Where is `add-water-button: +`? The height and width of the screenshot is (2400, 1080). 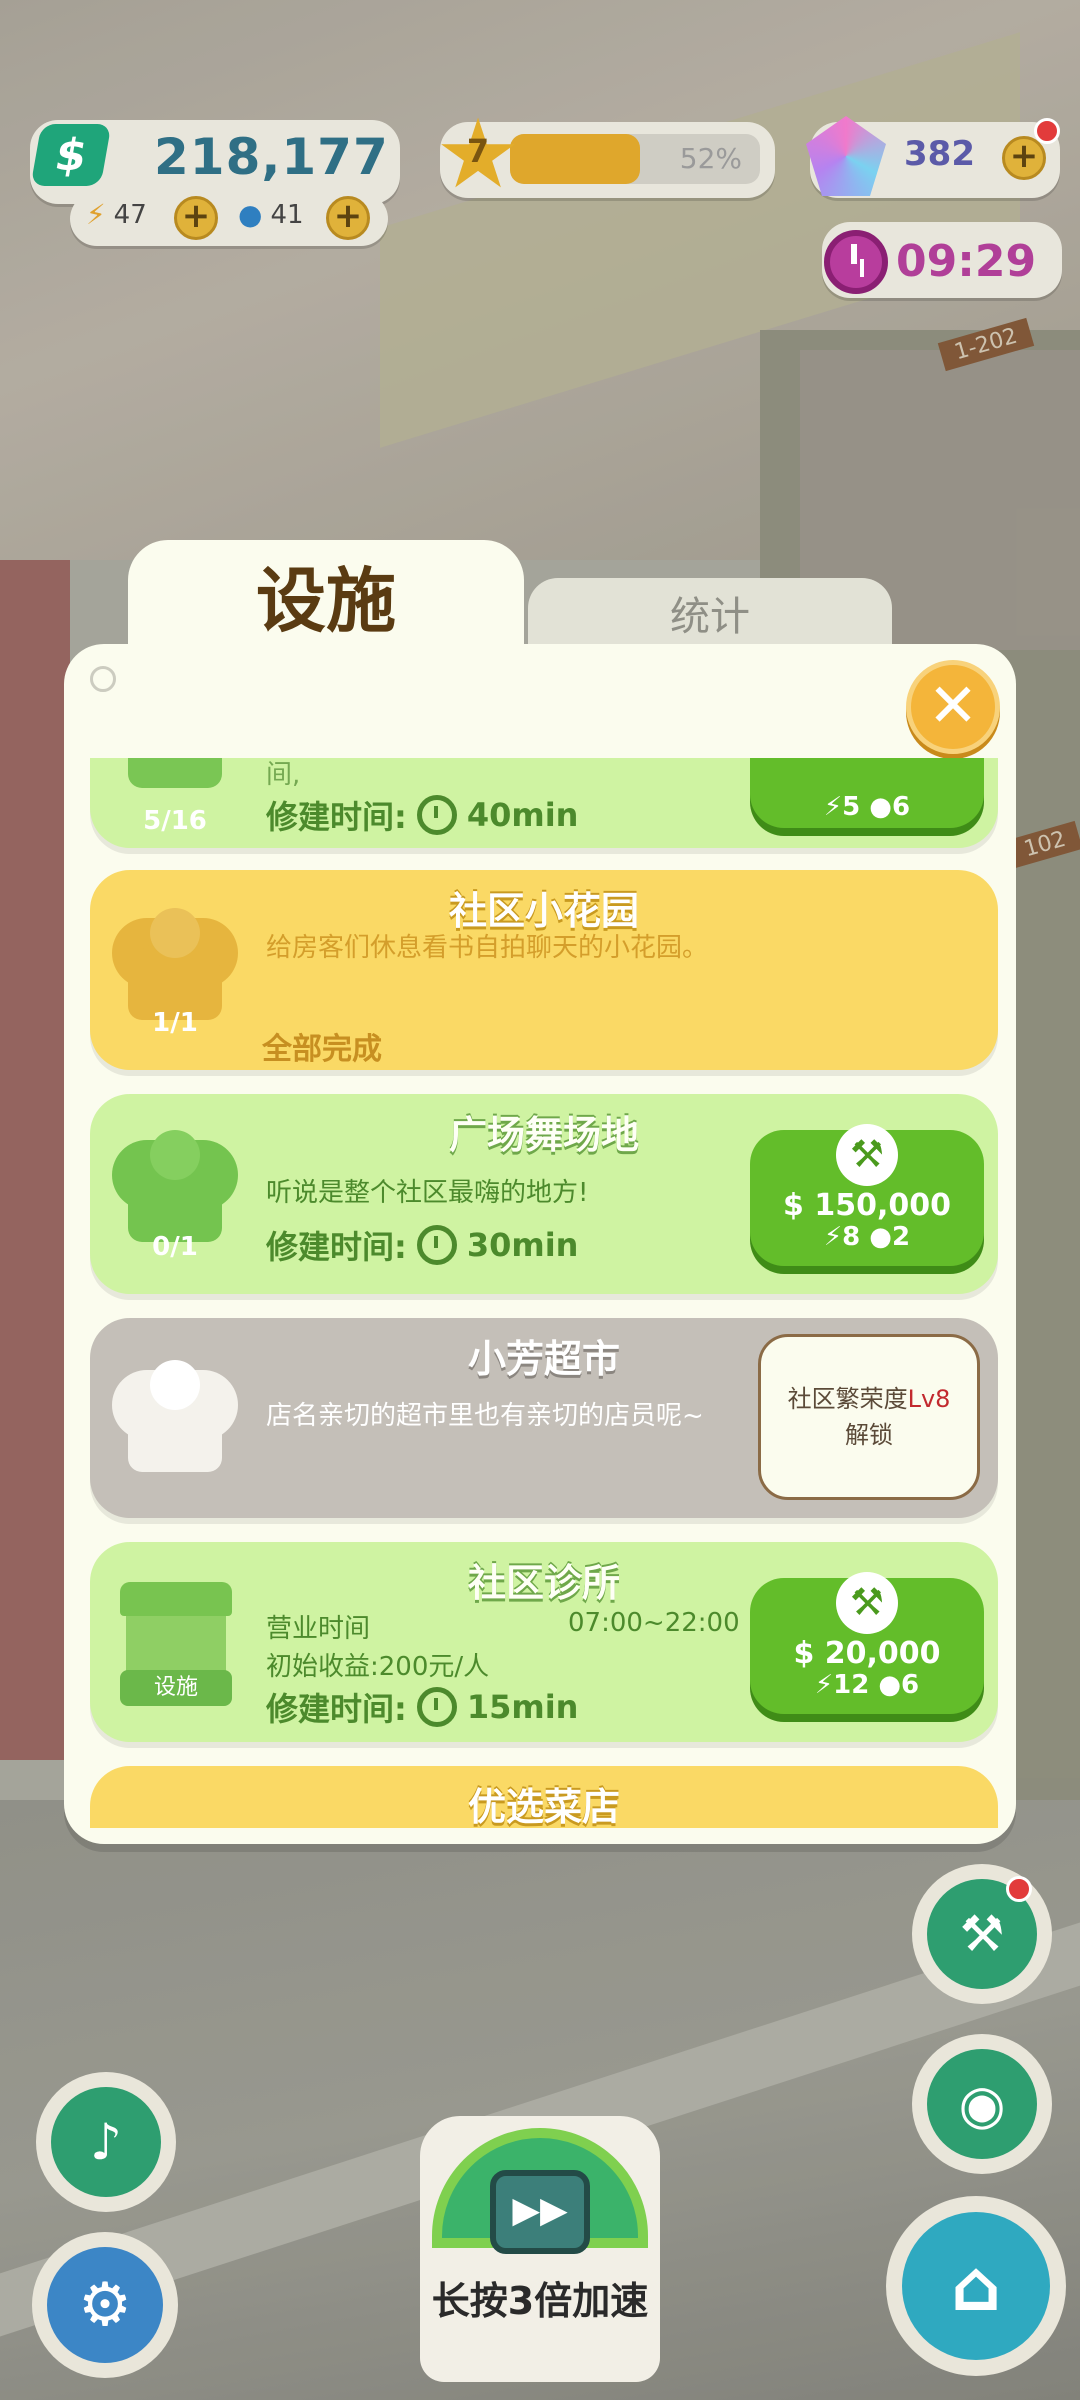
add-water-button: + is located at coordinates (348, 218).